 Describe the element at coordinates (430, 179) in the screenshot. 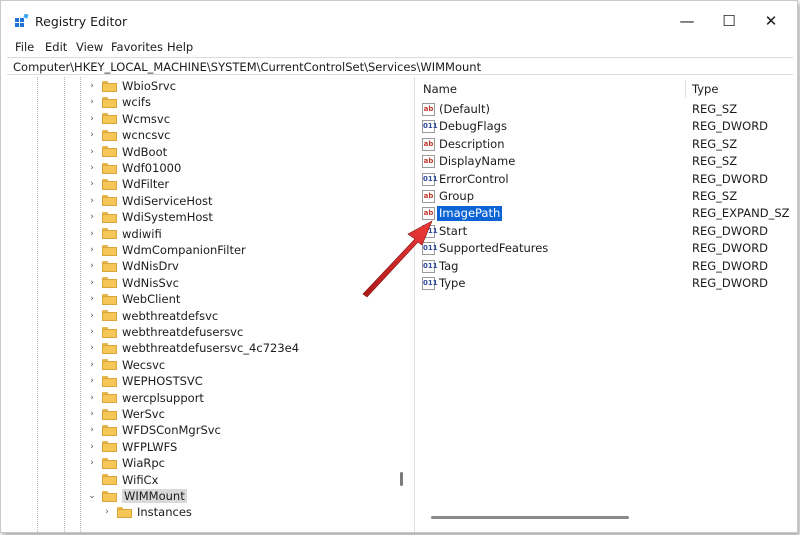

I see `binary-value-icon: 011` at that location.